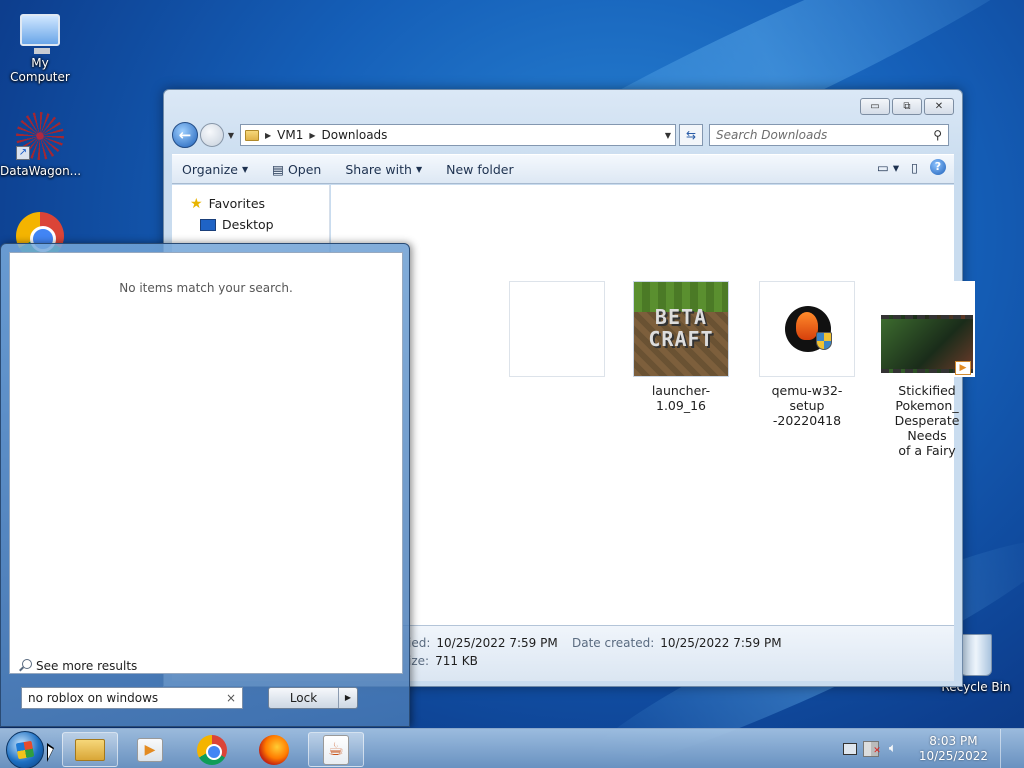 The width and height of the screenshot is (1024, 768). I want to click on maximize-button: ⧉, so click(907, 106).